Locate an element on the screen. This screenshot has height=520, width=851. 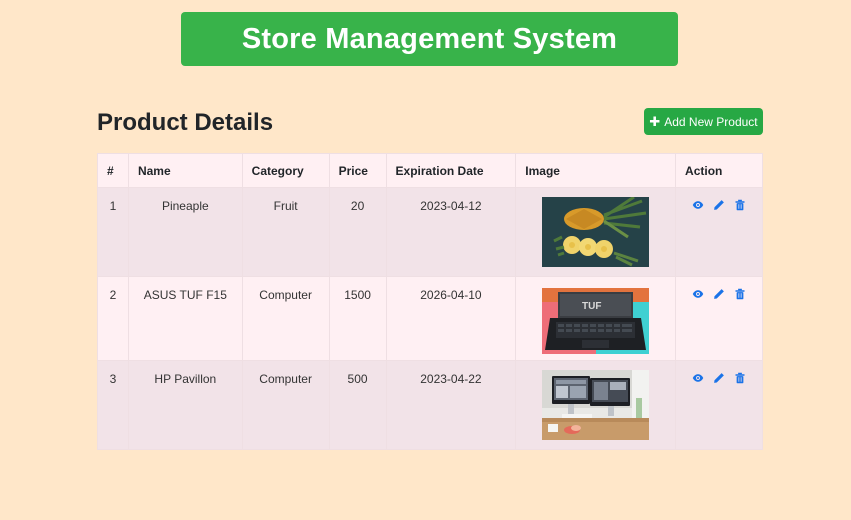
column-header-number: # is located at coordinates (113, 170).